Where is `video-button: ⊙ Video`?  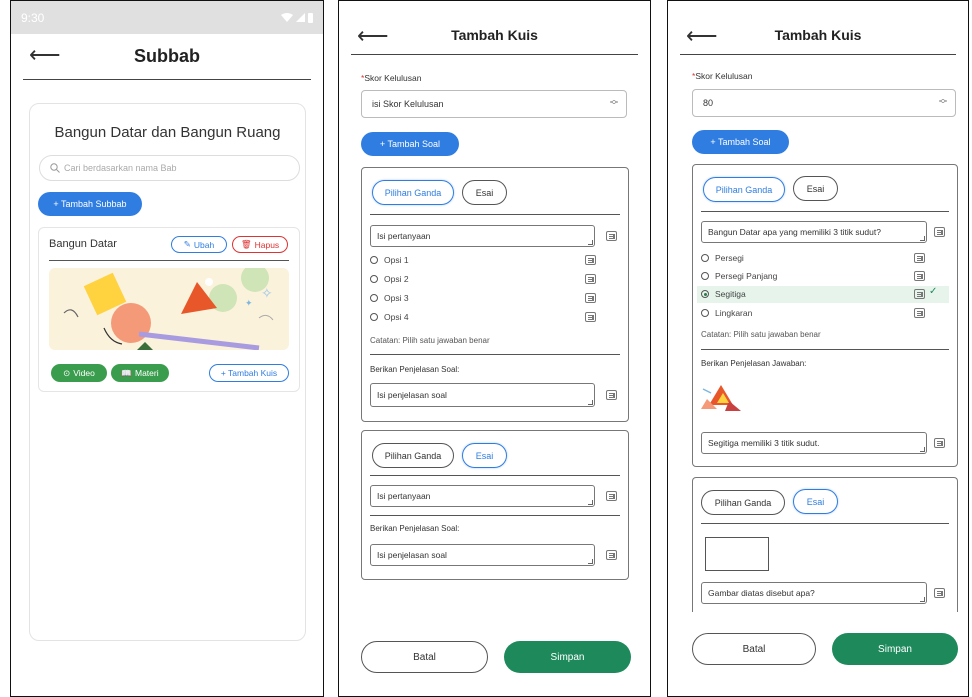
video-button: ⊙ Video is located at coordinates (79, 373).